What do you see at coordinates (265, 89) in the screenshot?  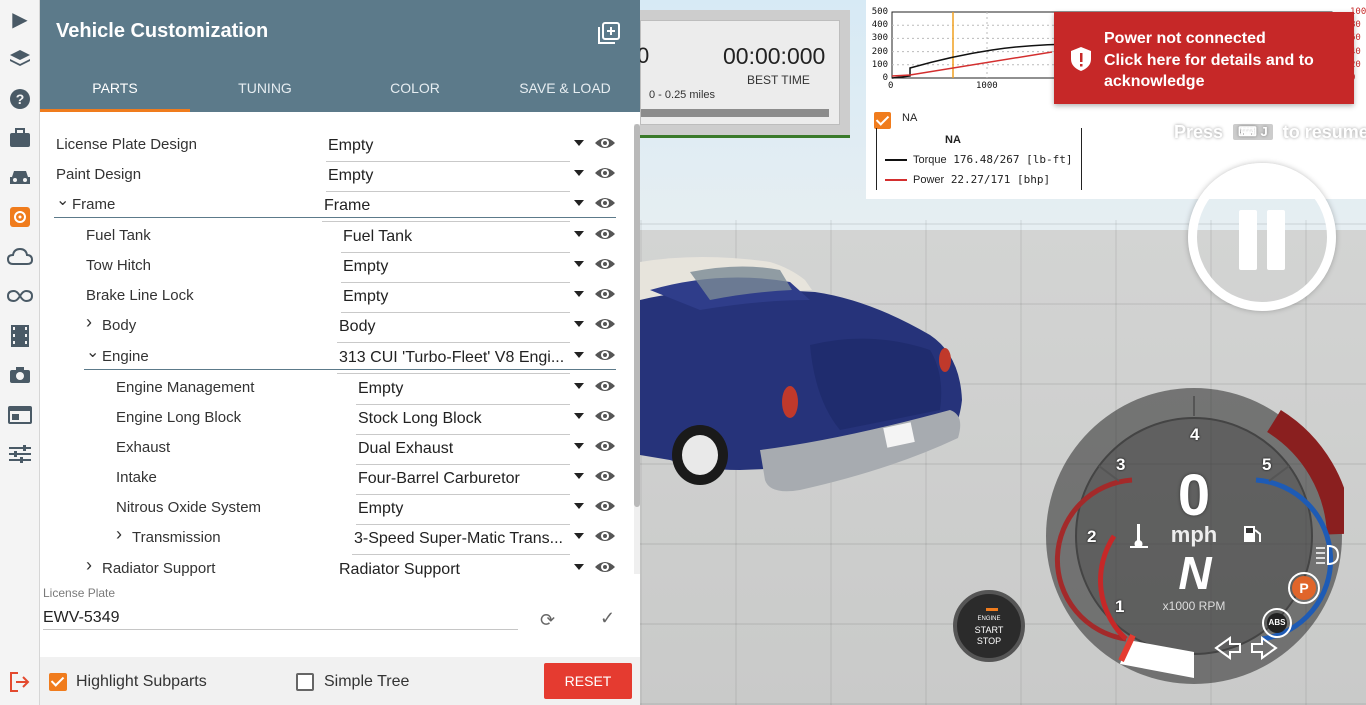 I see `tab-tuning: TUNING` at bounding box center [265, 89].